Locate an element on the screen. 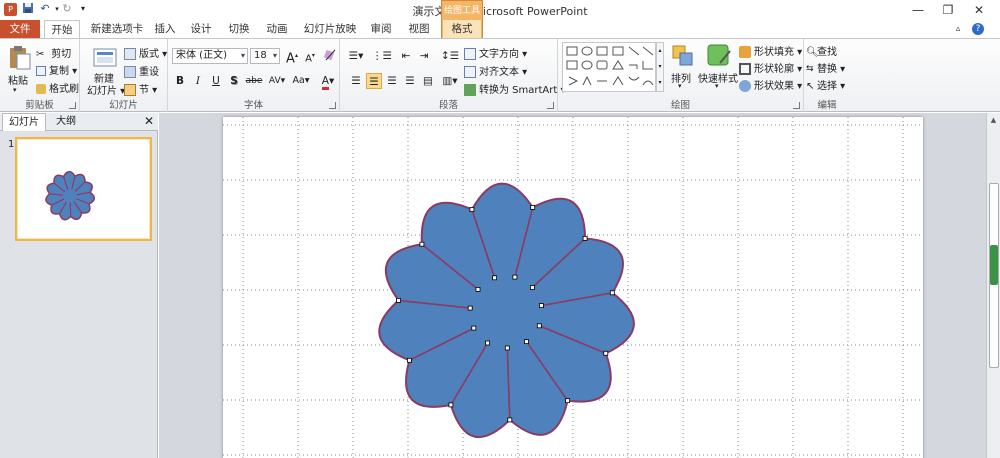  drawing-launcher-icon is located at coordinates (796, 105).